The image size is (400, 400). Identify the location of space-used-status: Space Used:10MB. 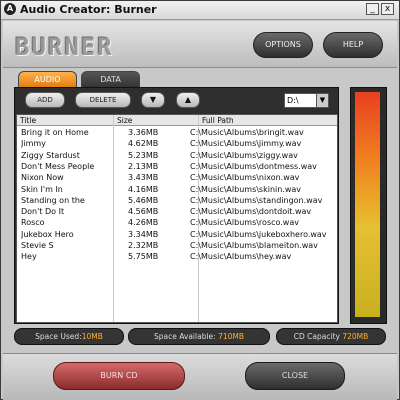
(69, 336).